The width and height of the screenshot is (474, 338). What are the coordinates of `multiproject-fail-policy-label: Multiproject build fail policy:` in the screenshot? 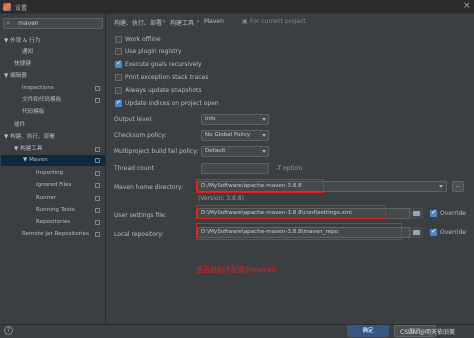 It's located at (156, 151).